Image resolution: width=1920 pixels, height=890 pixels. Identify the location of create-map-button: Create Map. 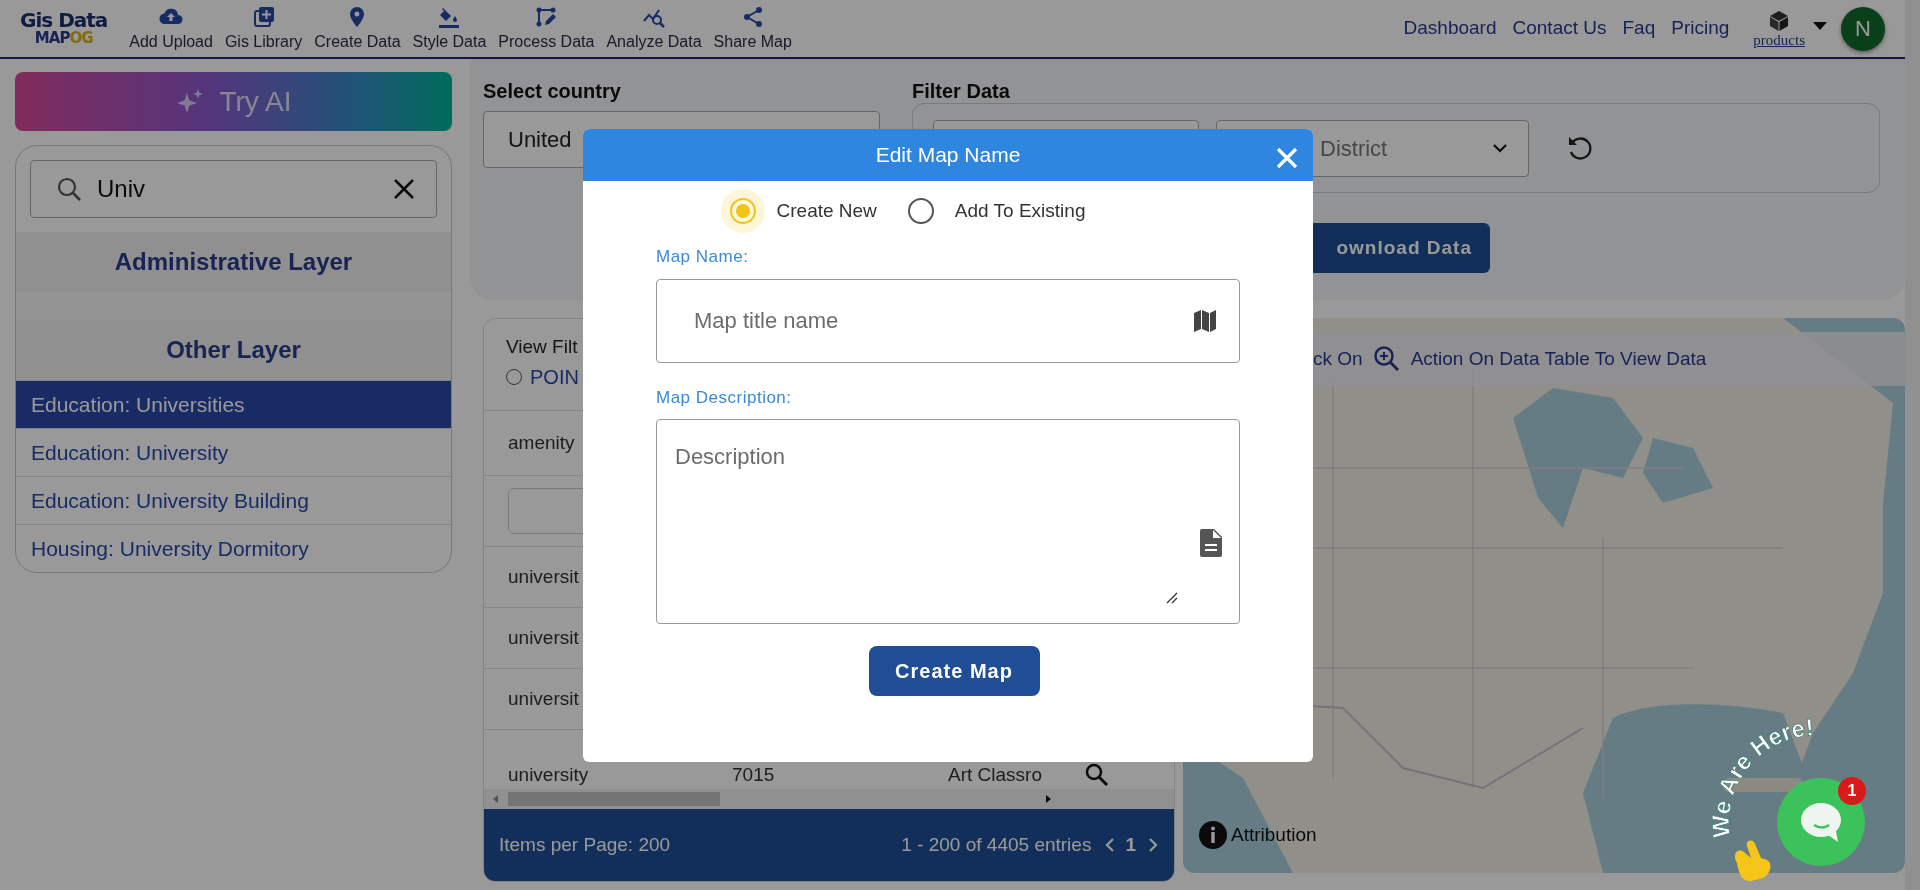
(954, 671).